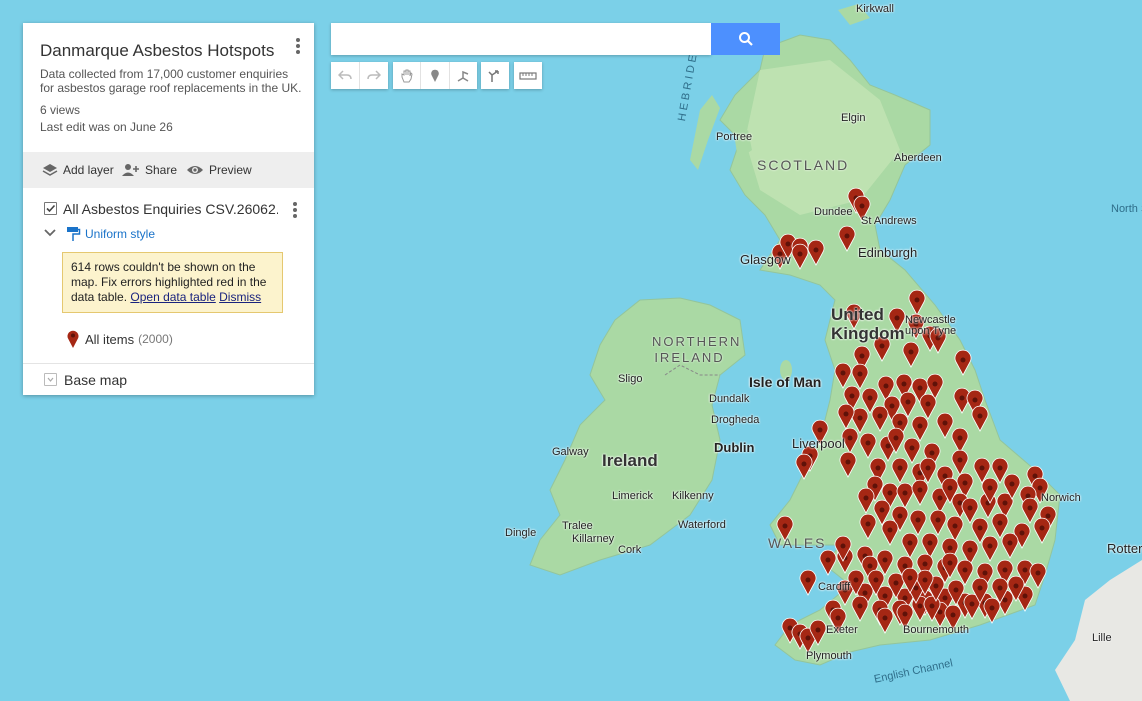  Describe the element at coordinates (630, 379) in the screenshot. I see `label-sligo: Sligo` at that location.